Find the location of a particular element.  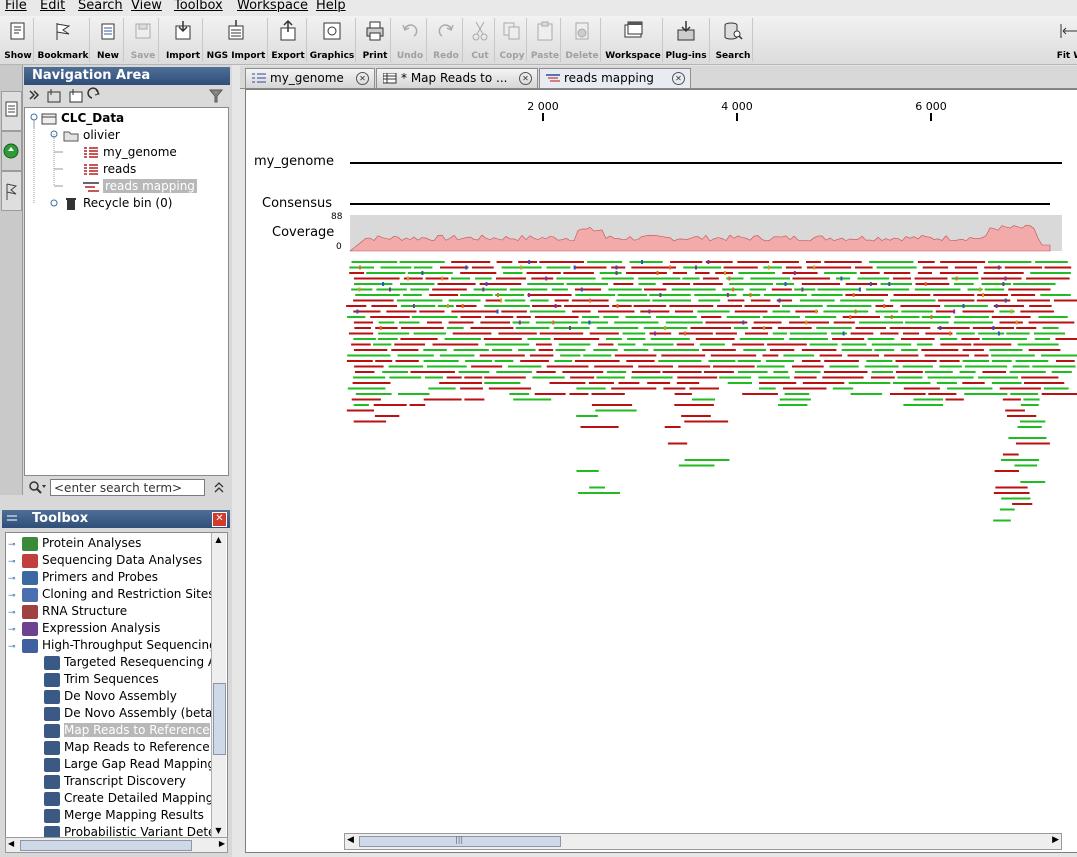

bookmark-button: Bookmark is located at coordinates (63, 40).